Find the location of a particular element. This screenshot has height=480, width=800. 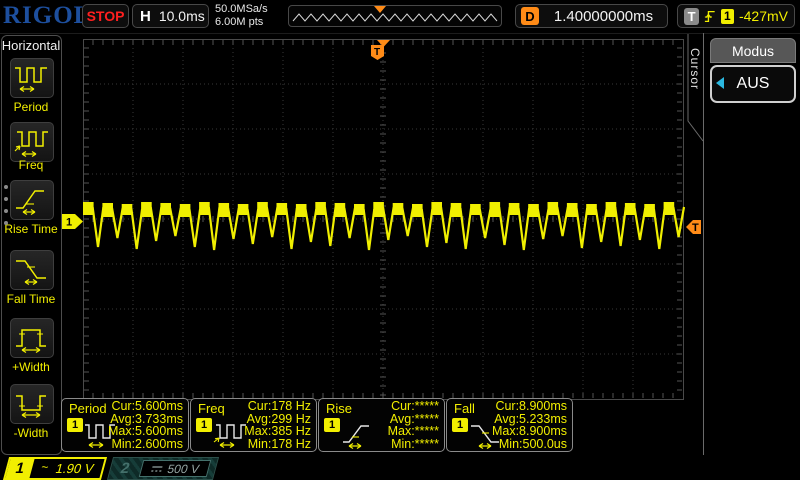

timebase-label: H is located at coordinates (145, 16).